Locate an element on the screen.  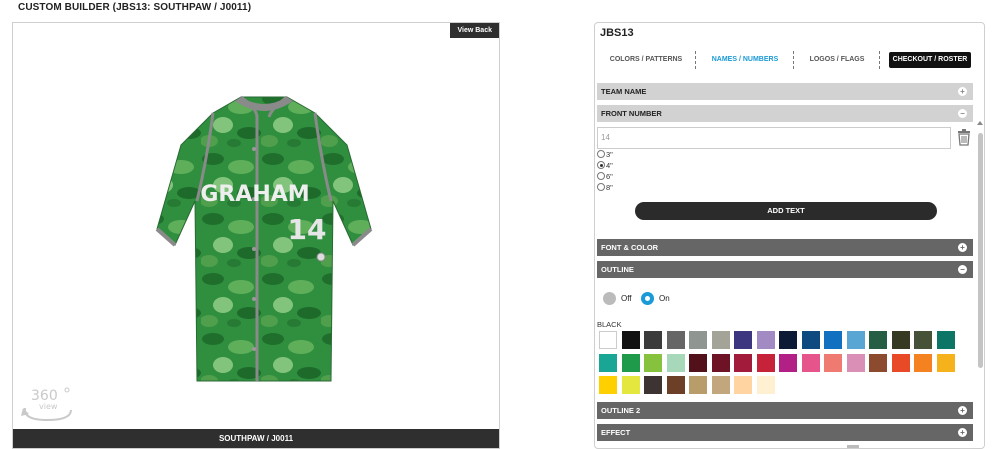
section-font-color: FONT & COLOR + is located at coordinates (785, 247).